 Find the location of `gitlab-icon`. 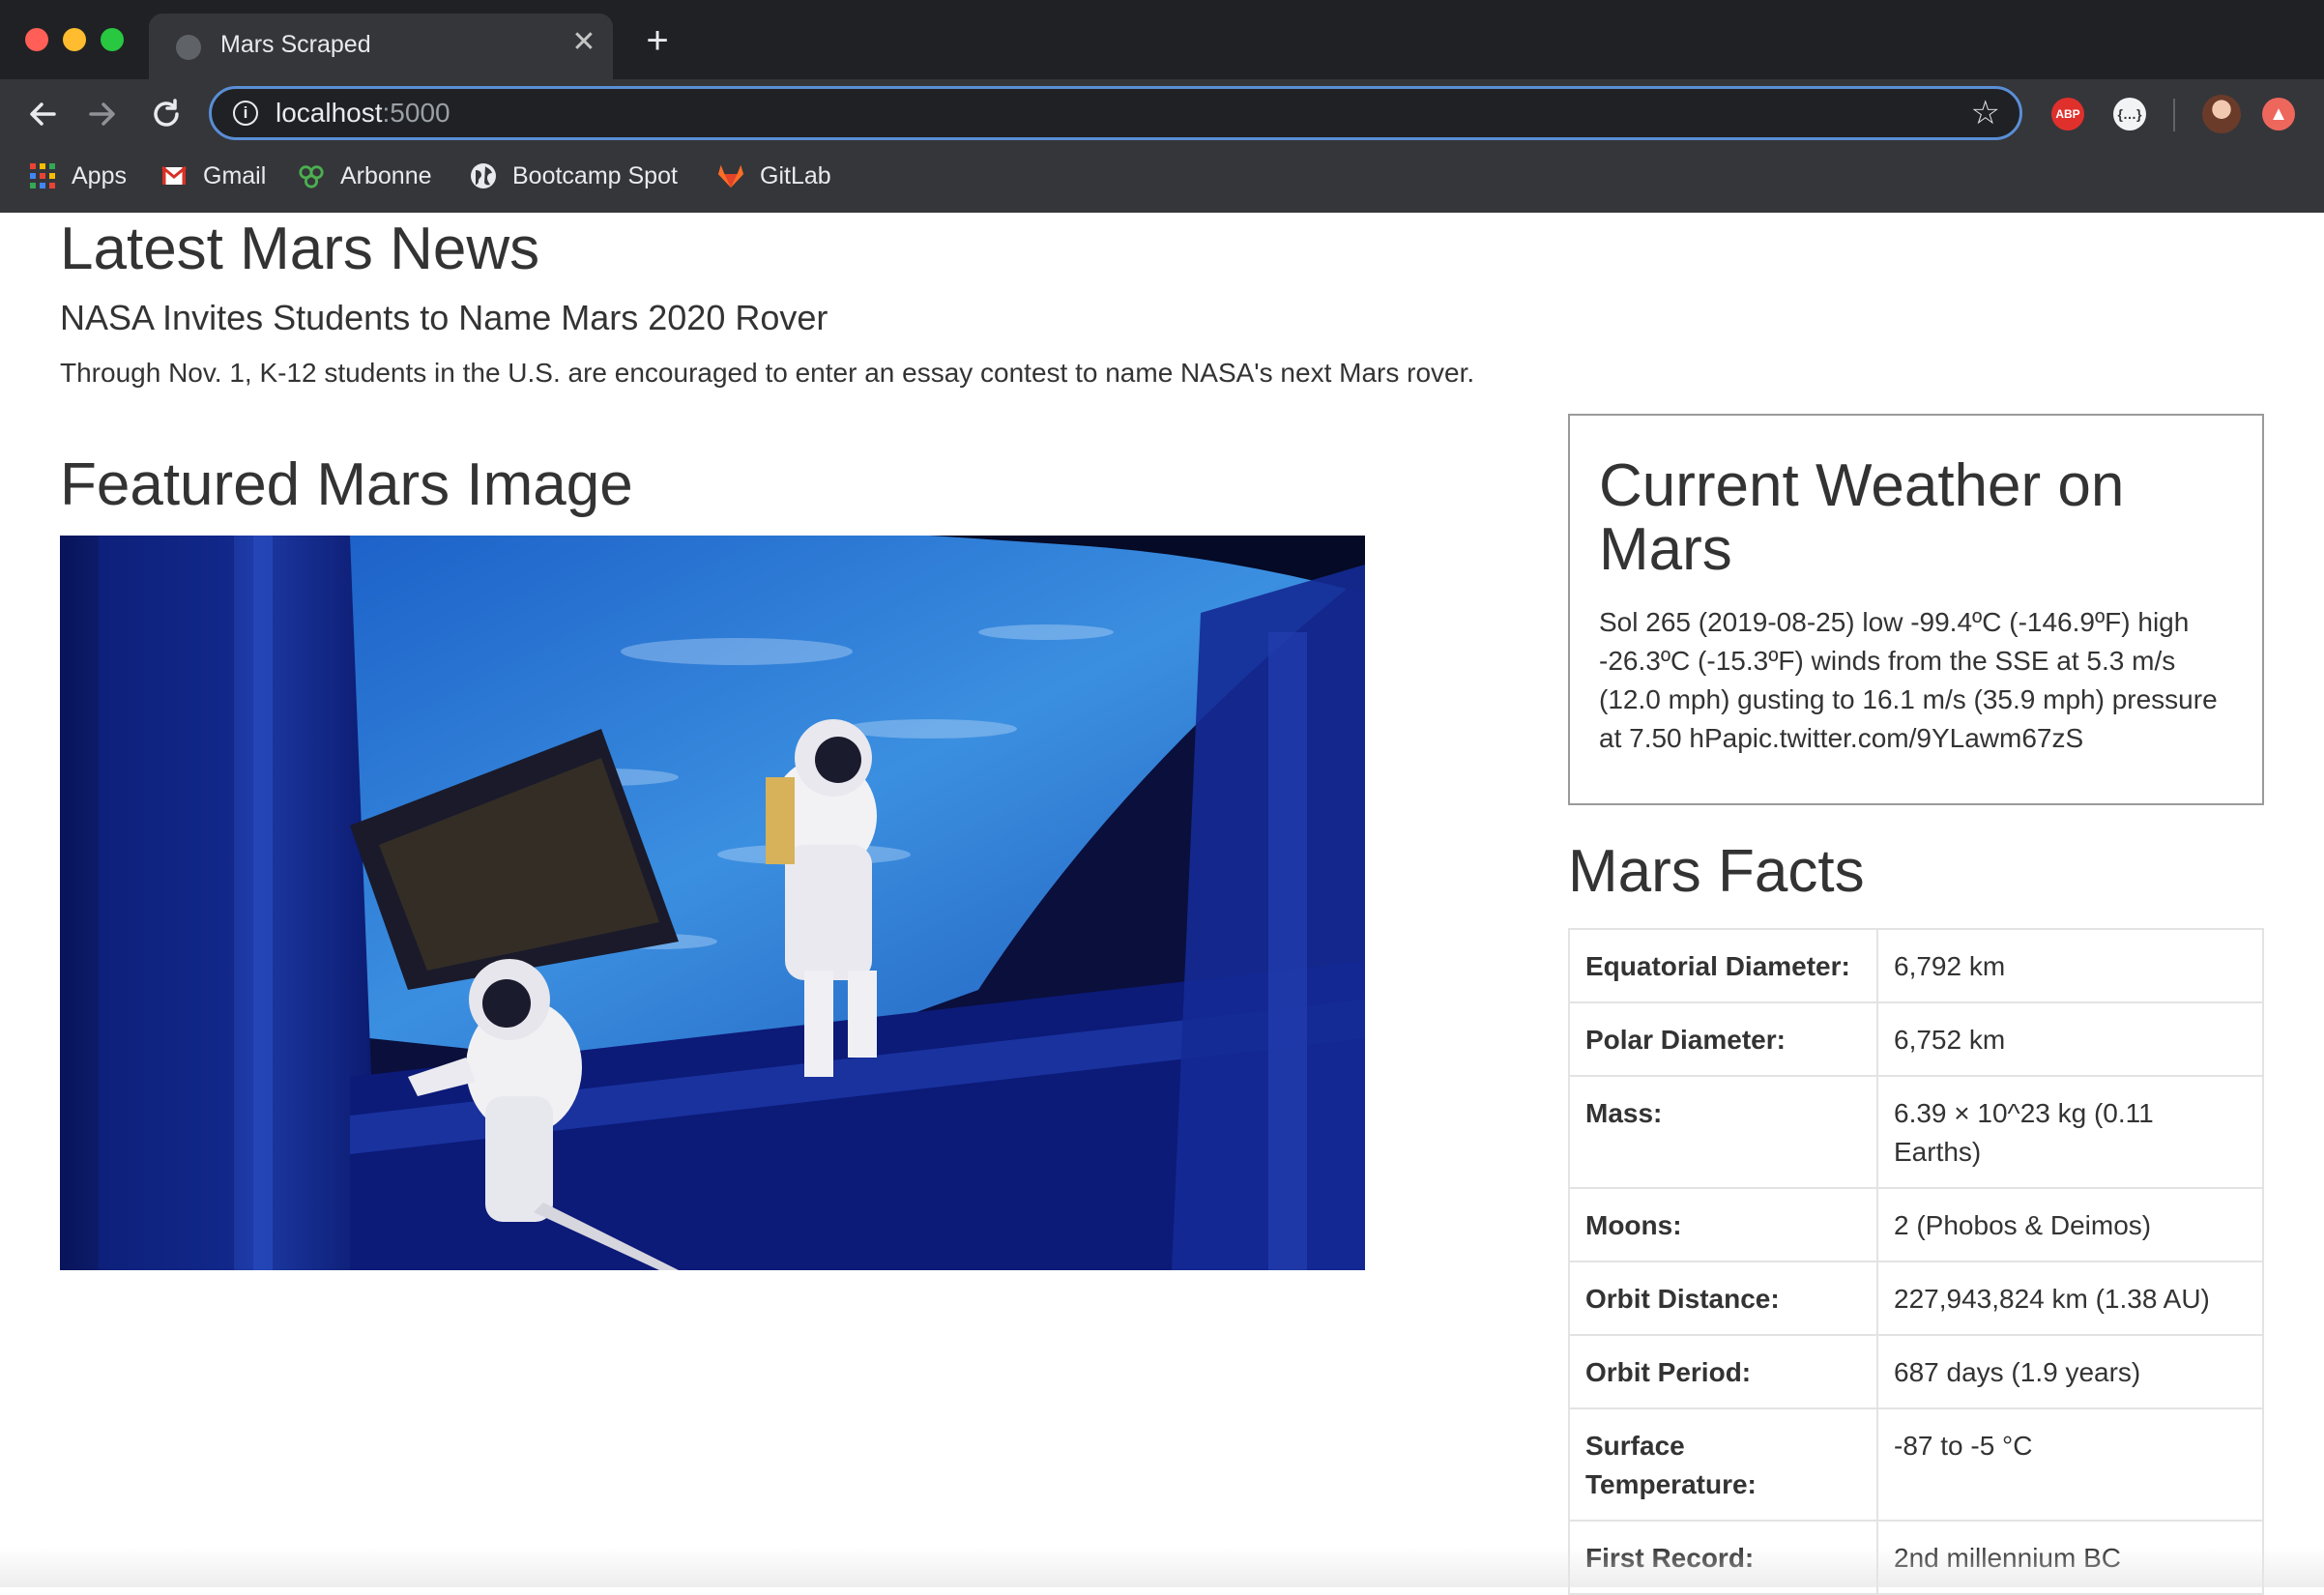

gitlab-icon is located at coordinates (730, 176).